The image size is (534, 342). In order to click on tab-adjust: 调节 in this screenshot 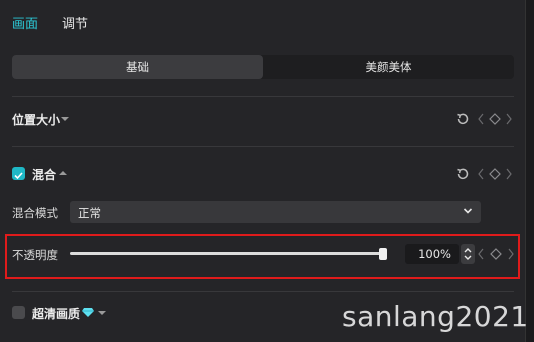, I will do `click(75, 22)`.